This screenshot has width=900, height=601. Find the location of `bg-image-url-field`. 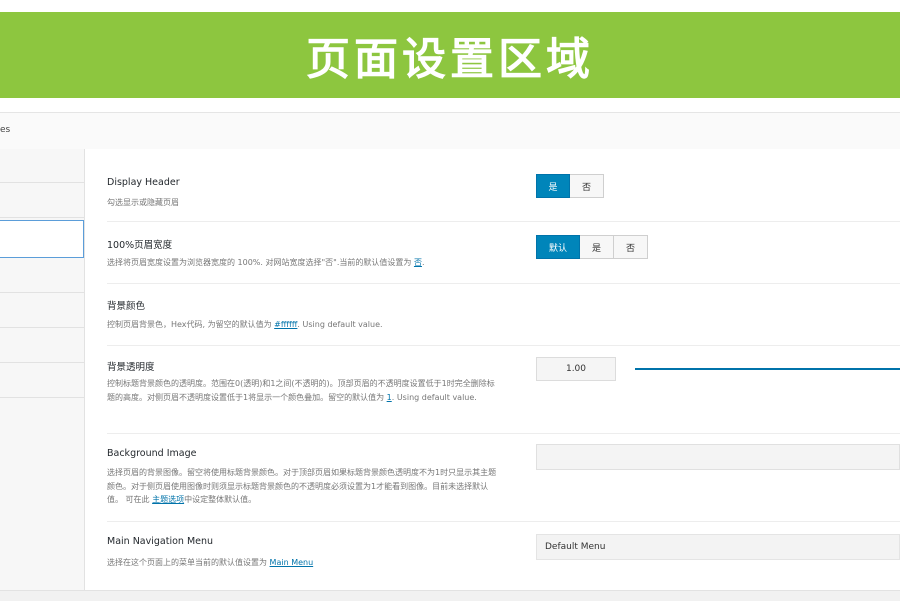

bg-image-url-field is located at coordinates (718, 457).